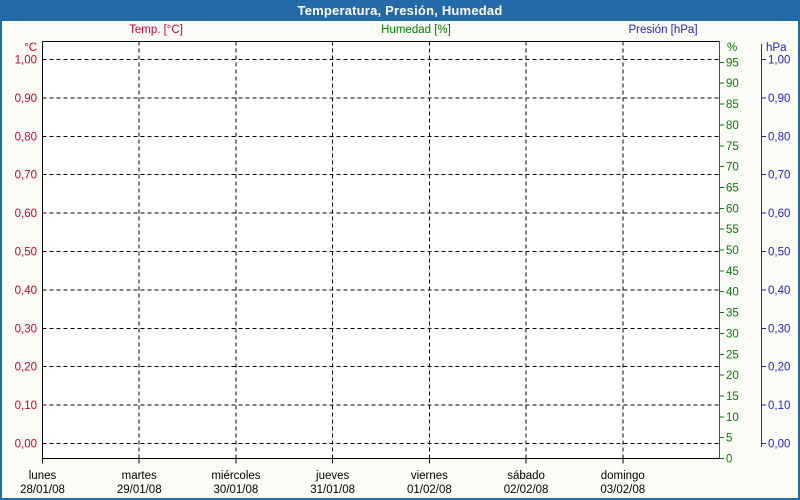  What do you see at coordinates (26, 176) in the screenshot?
I see `y-axis-temp-tick-label: 0,70` at bounding box center [26, 176].